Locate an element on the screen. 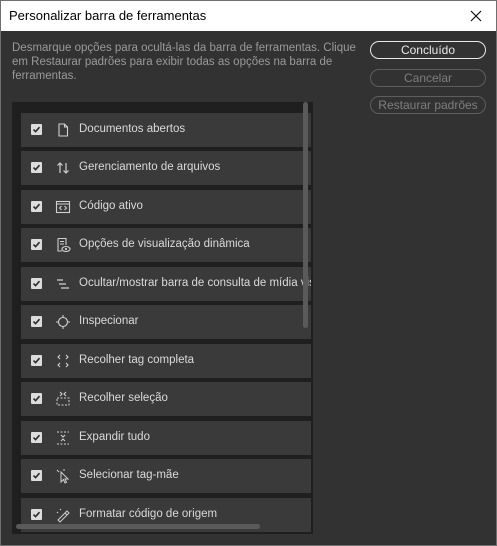  expand-all-icon is located at coordinates (63, 438).